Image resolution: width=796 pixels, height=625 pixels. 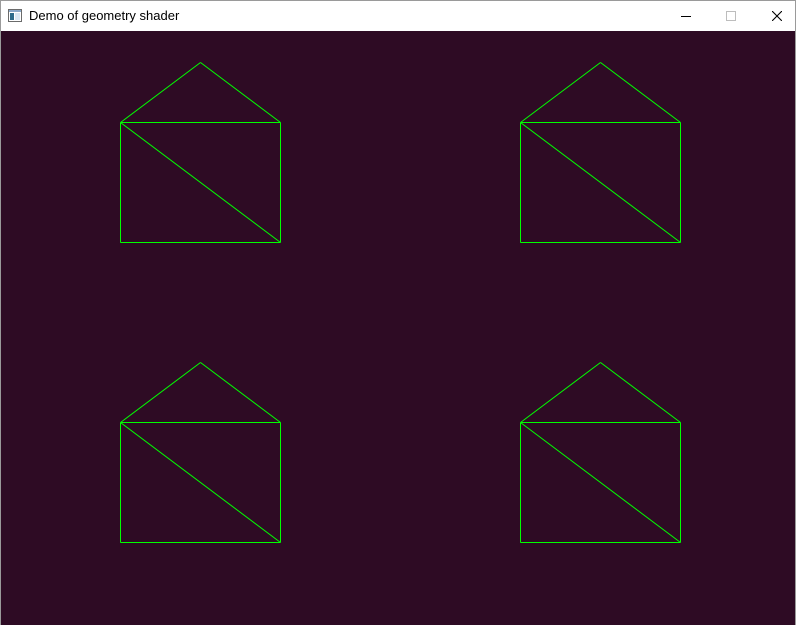 I want to click on close-button, so click(x=775, y=16).